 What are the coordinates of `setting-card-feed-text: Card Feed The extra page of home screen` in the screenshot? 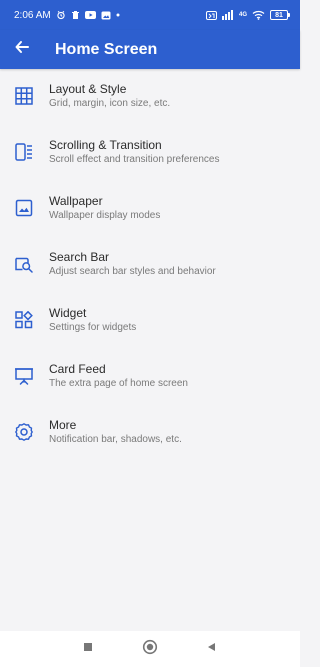 It's located at (118, 376).